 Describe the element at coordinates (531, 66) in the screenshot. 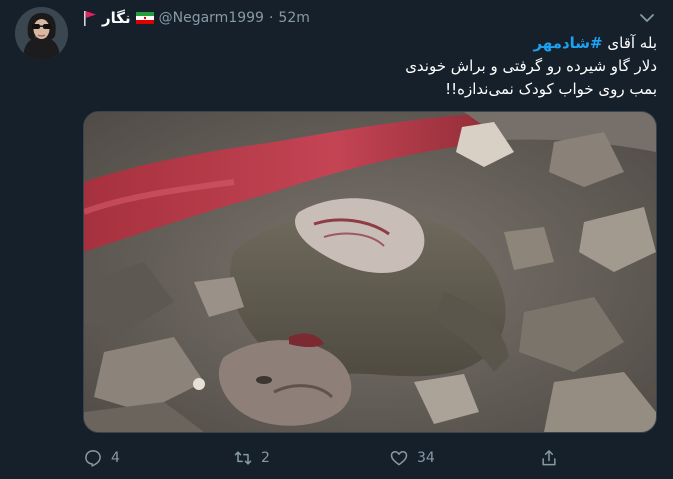

I see `tweet-text-line-2: دلار گاو شیرده رو گرفتی و براش خوندی` at that location.